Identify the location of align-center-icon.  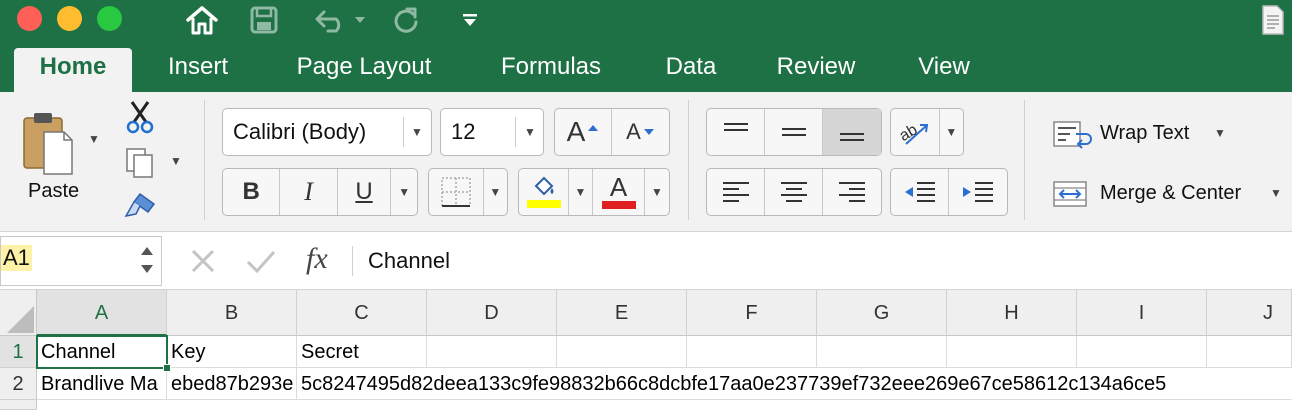
(793, 192).